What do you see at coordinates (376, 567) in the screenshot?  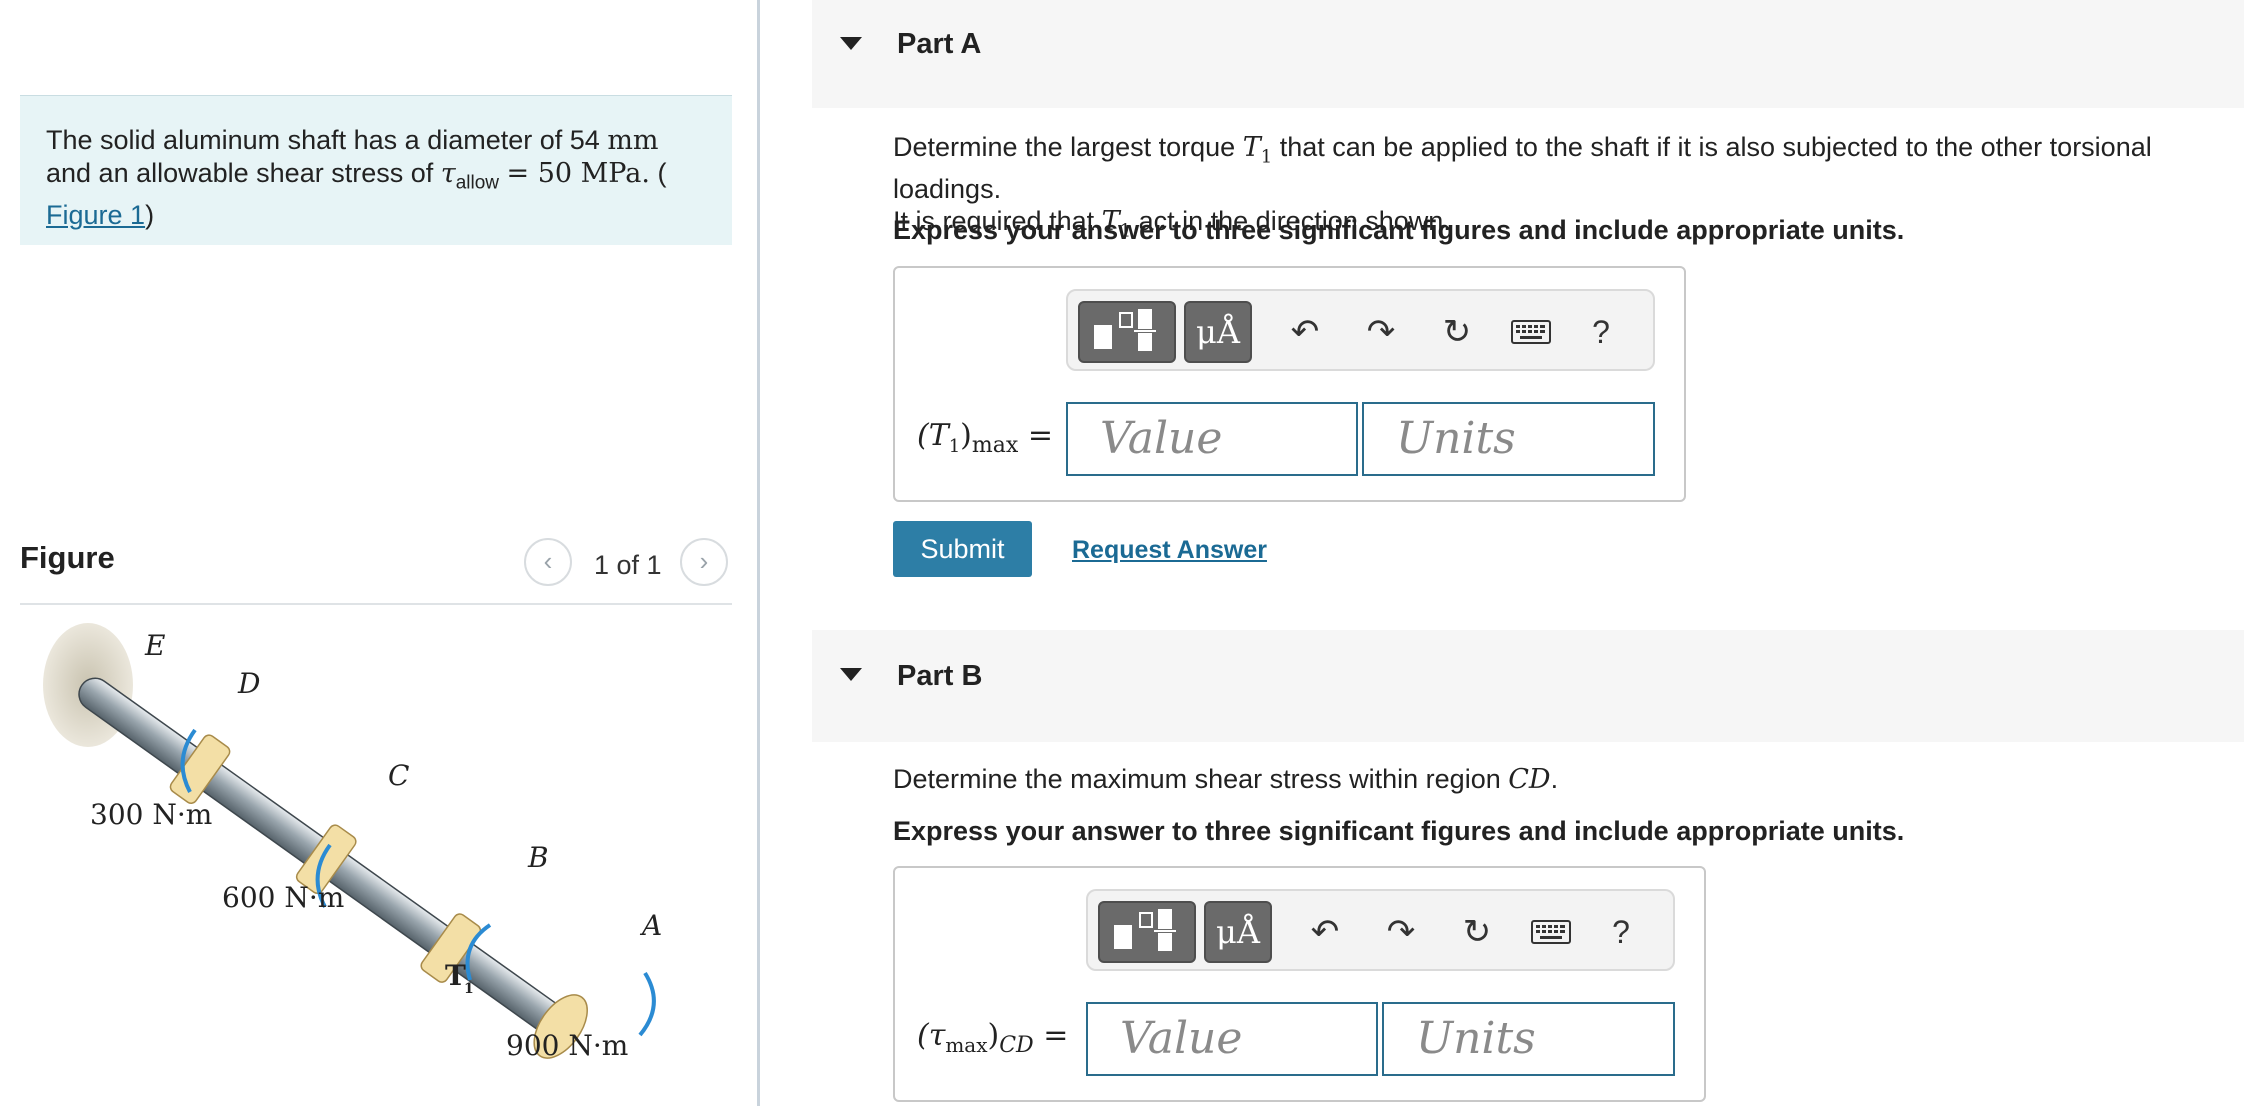 I see `figure-header: Figure ‹ 1 of 1 ›` at bounding box center [376, 567].